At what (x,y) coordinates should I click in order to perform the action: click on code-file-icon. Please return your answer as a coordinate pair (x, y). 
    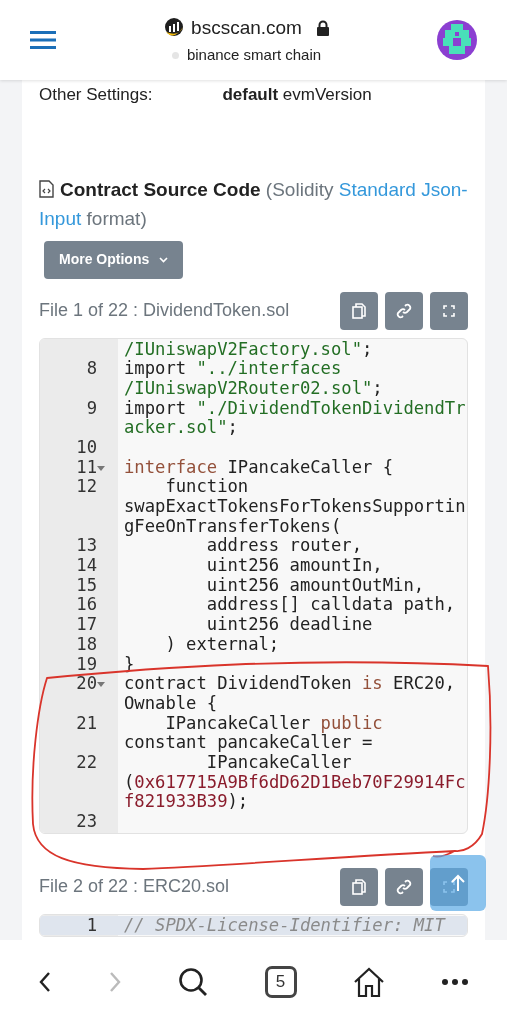
    Looking at the image, I should click on (46, 188).